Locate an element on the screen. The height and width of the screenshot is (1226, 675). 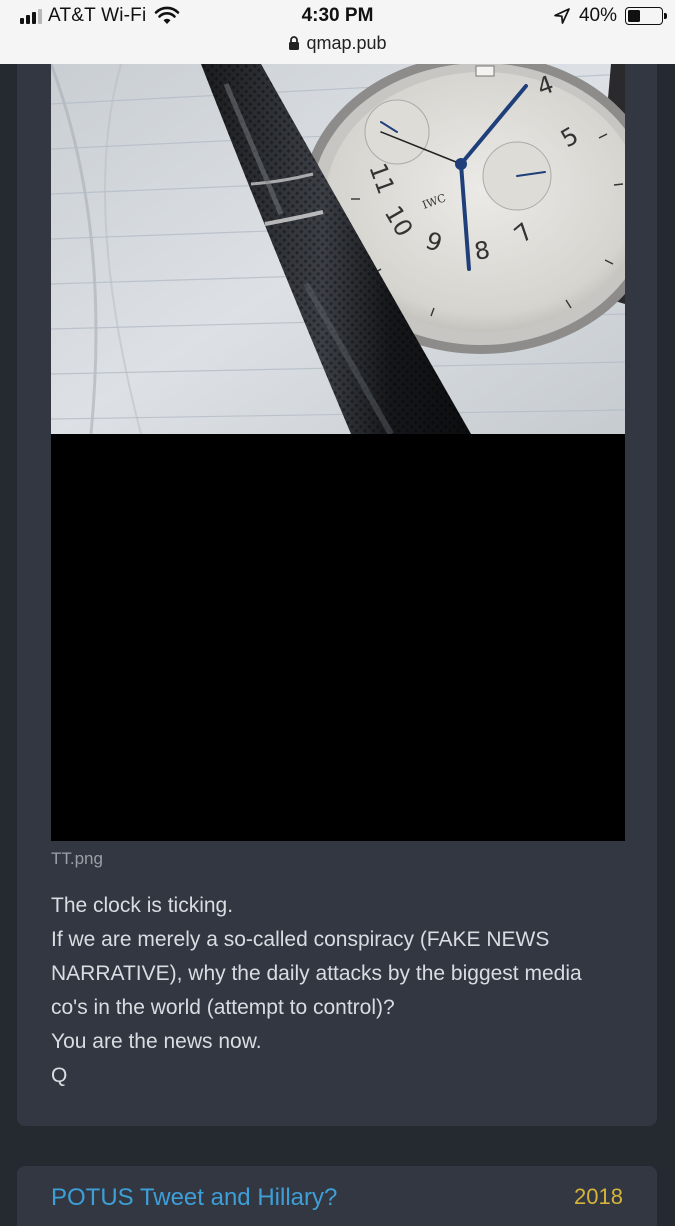
post-line: The clock is ticking. is located at coordinates (142, 905).